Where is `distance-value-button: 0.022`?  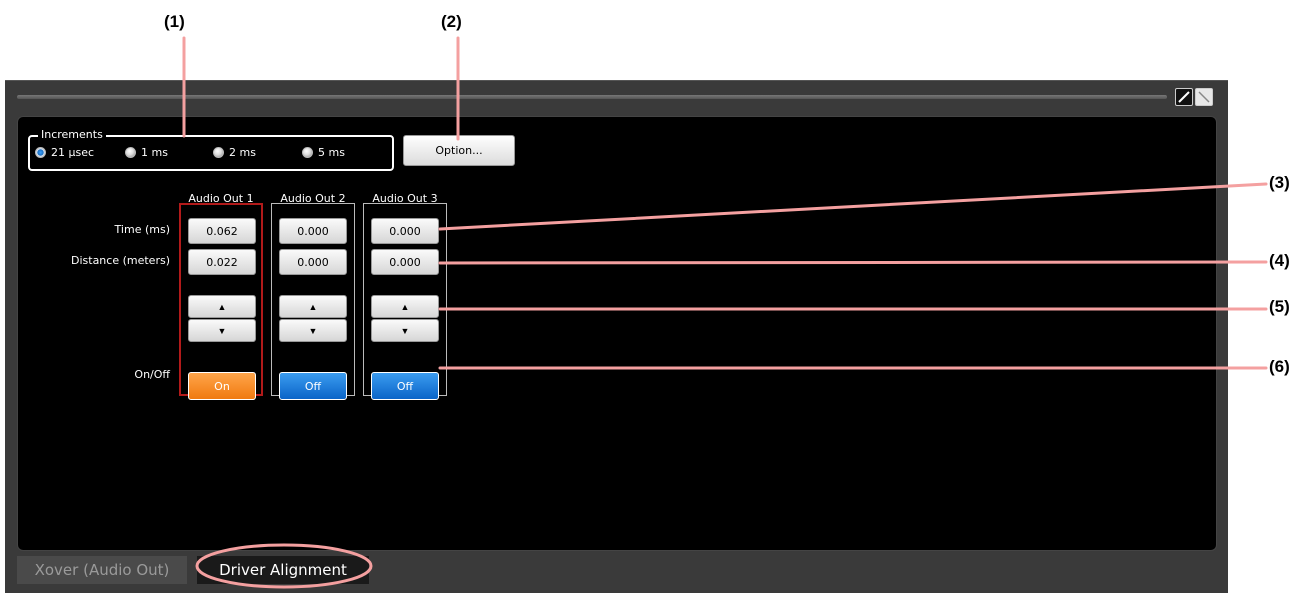 distance-value-button: 0.022 is located at coordinates (222, 262).